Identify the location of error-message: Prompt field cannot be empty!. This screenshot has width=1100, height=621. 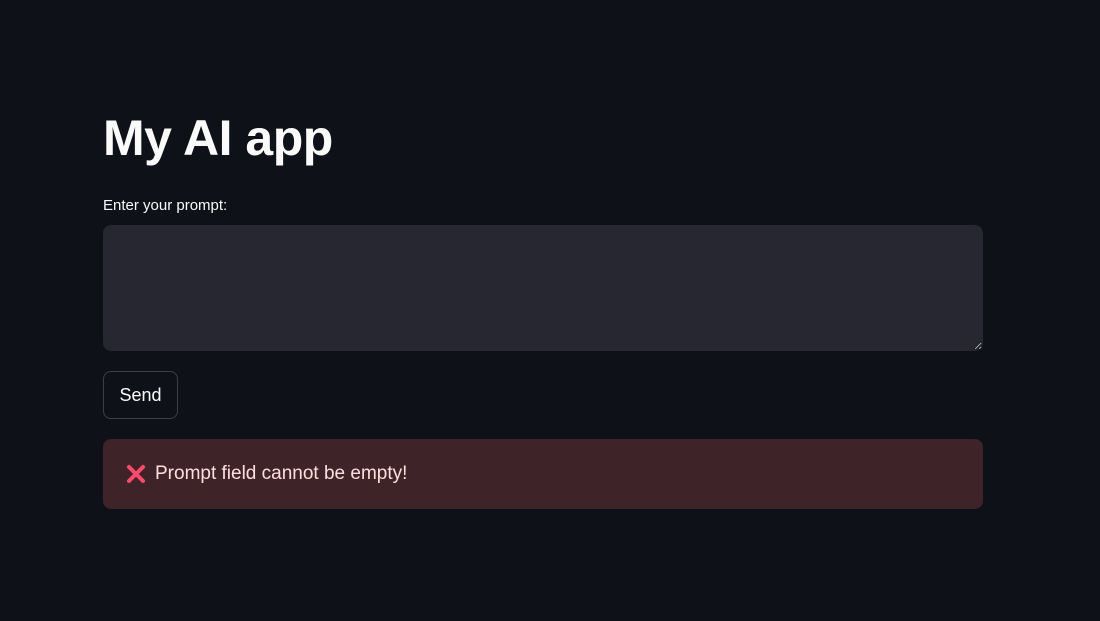
(281, 473).